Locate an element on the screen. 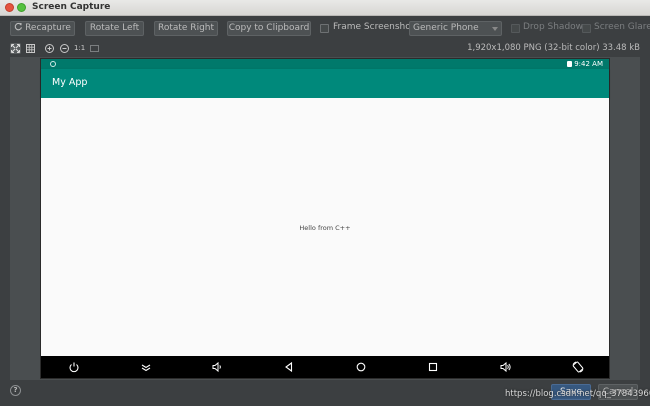 The image size is (650, 406). watermark-text: https://blog.csdn.net/qq_37843960 is located at coordinates (577, 394).